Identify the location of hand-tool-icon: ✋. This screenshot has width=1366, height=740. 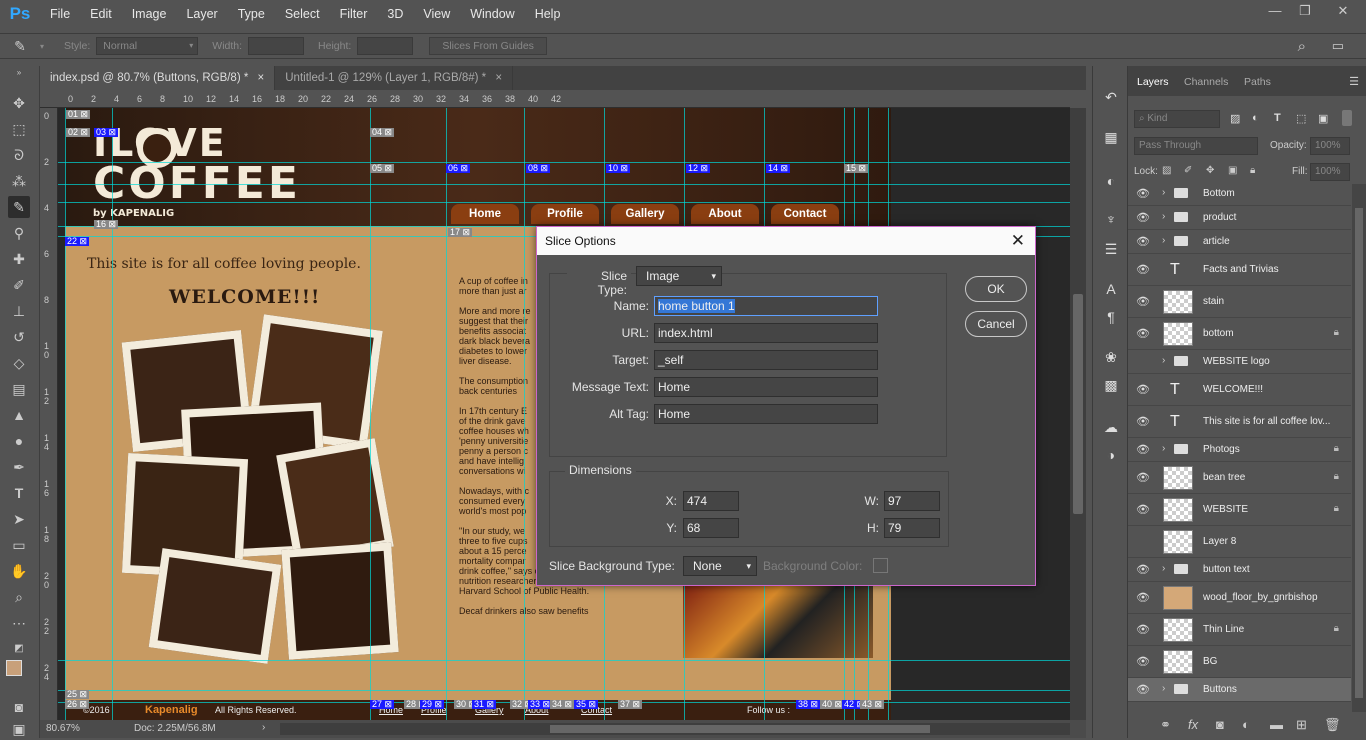
(19, 571).